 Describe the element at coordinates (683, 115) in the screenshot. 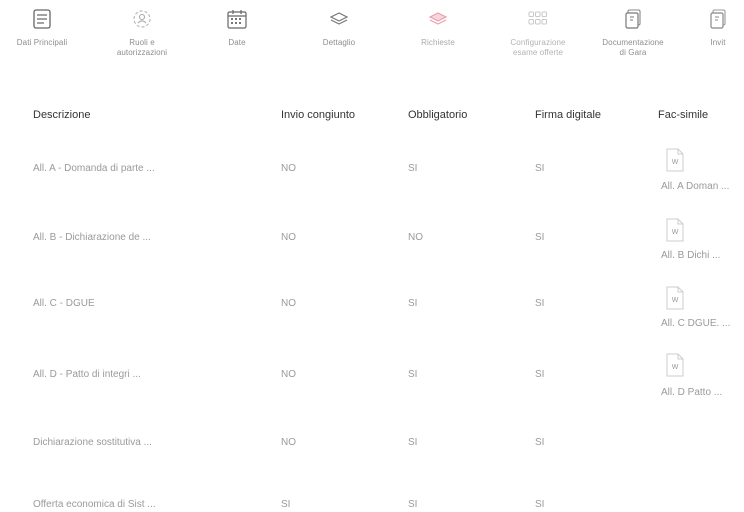

I see `column-header-fac-simile: Fac-simile` at that location.